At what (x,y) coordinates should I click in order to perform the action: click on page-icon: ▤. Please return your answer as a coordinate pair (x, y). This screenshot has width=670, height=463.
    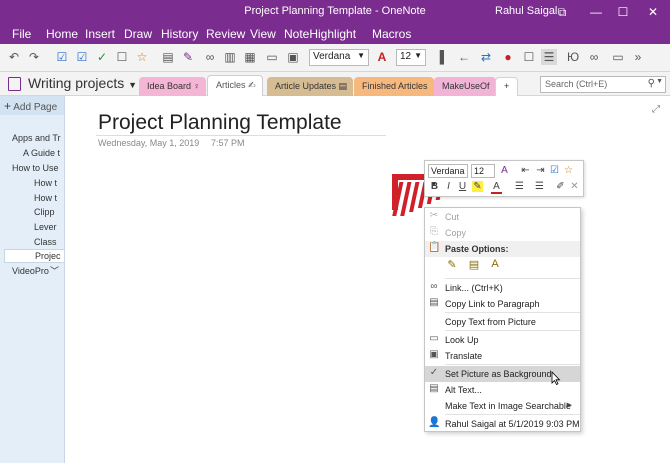
    Looking at the image, I should click on (168, 57).